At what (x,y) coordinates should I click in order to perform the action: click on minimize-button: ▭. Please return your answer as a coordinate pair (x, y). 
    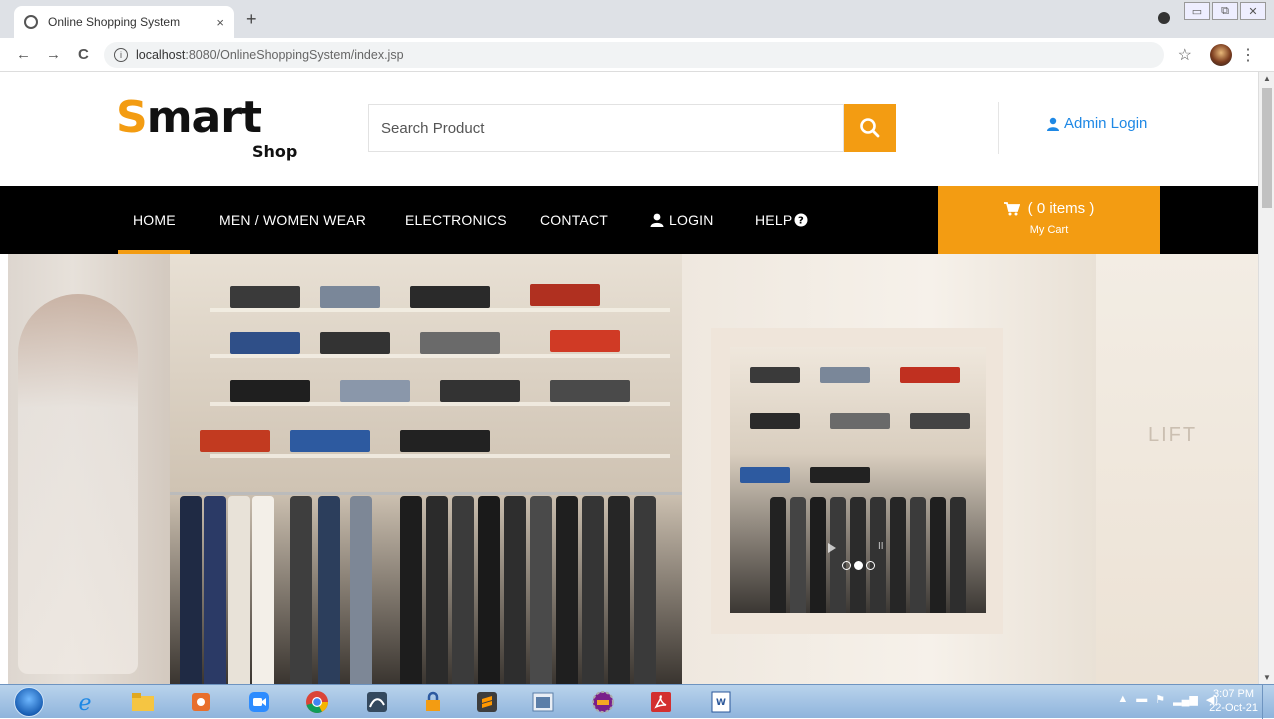
    Looking at the image, I should click on (1197, 11).